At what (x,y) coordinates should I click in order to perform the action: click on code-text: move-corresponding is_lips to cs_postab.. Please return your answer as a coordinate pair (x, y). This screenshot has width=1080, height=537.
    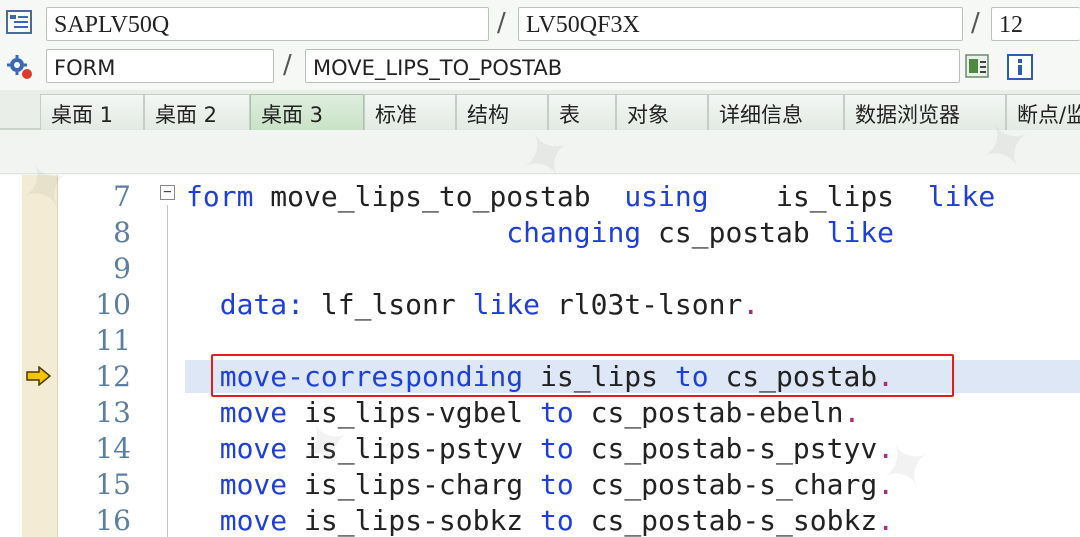
    Looking at the image, I should click on (540, 376).